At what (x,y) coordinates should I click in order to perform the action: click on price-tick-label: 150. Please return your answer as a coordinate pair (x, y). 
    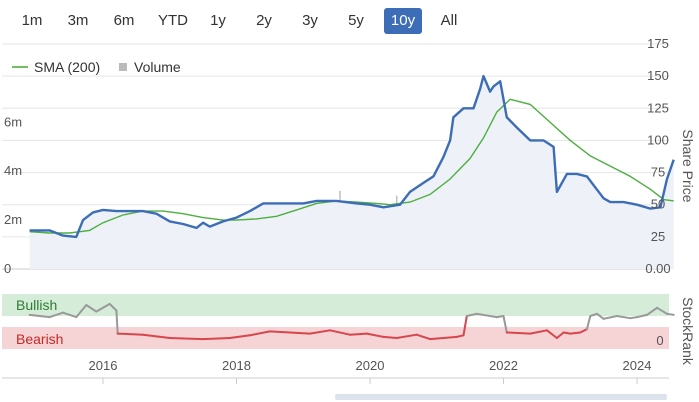
    Looking at the image, I should click on (658, 75).